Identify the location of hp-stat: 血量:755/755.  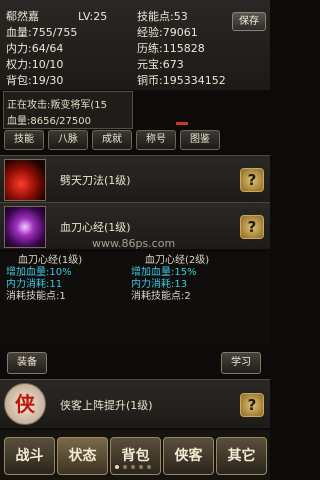
(42, 32).